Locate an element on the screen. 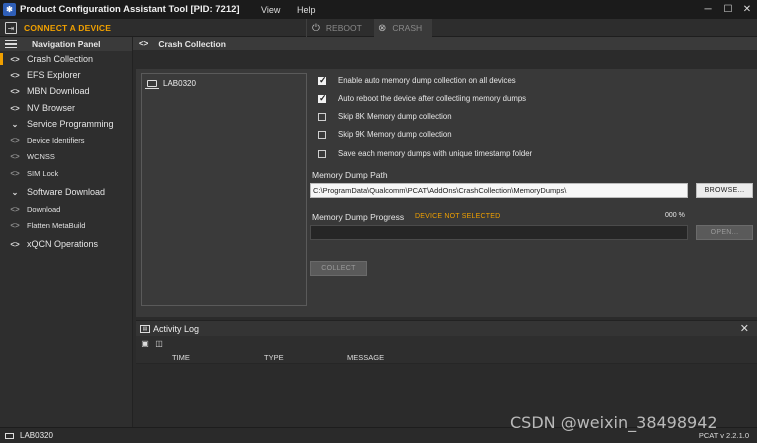 This screenshot has height=443, width=757. page-title: Crash Collection is located at coordinates (192, 43).